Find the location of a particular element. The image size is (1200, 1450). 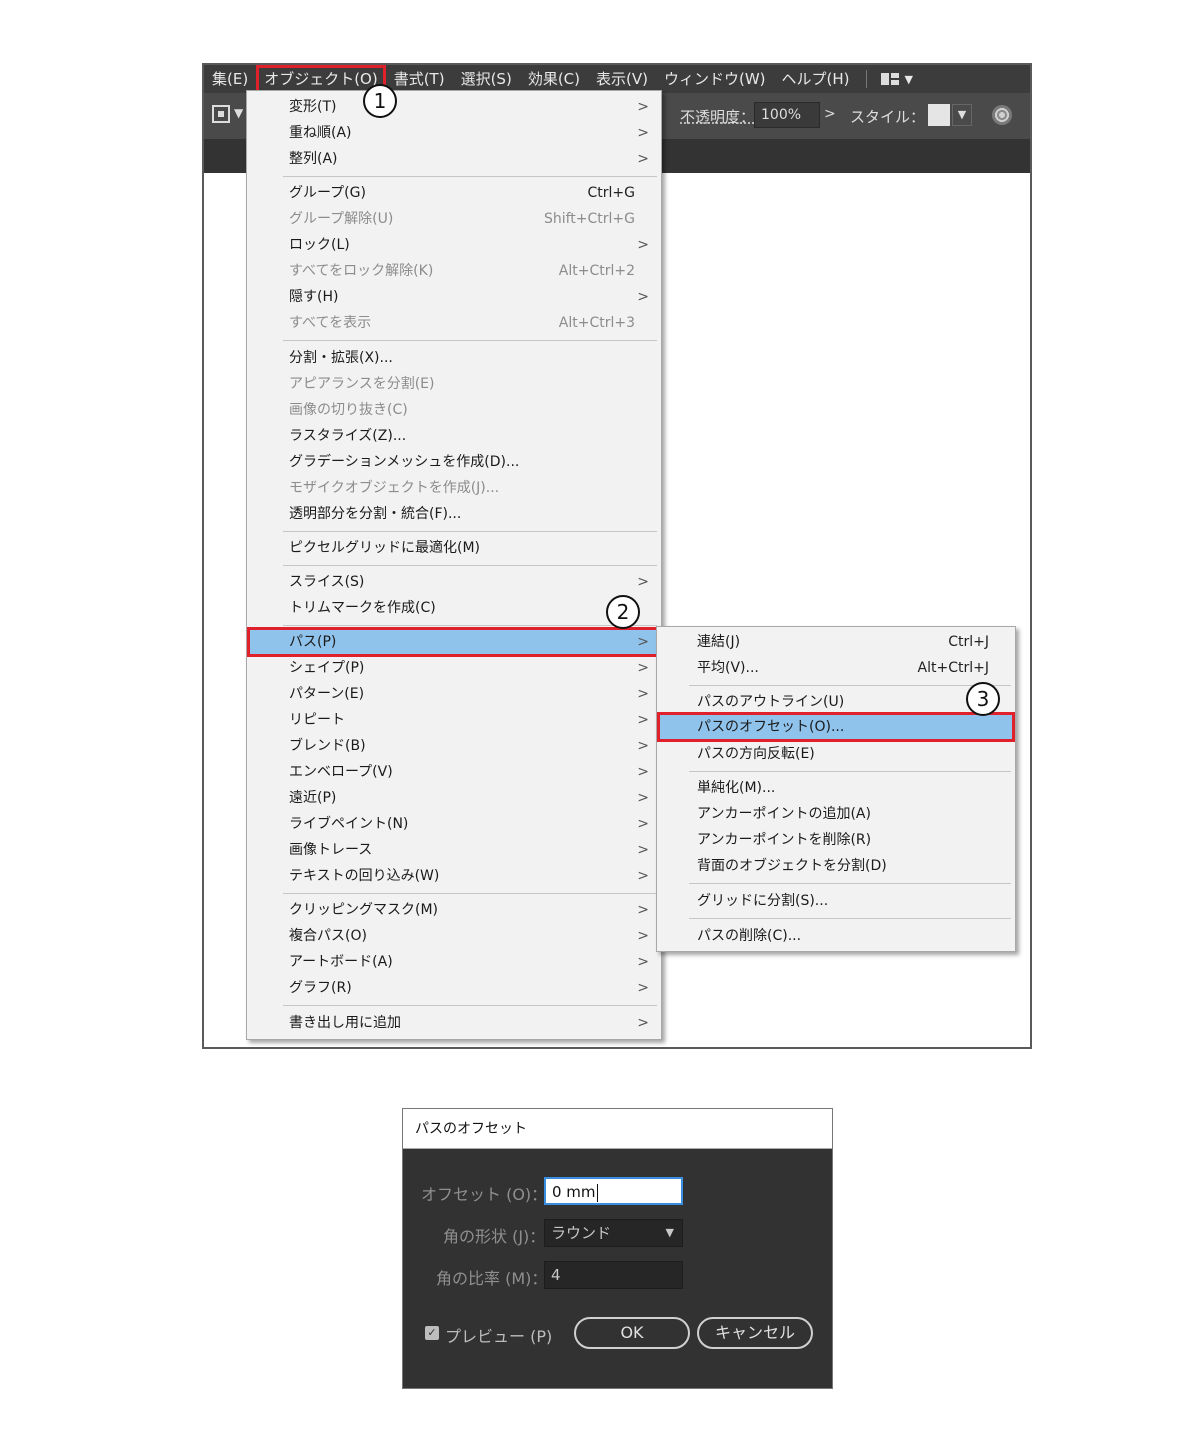

menu-effect: 効果(C) is located at coordinates (554, 79).